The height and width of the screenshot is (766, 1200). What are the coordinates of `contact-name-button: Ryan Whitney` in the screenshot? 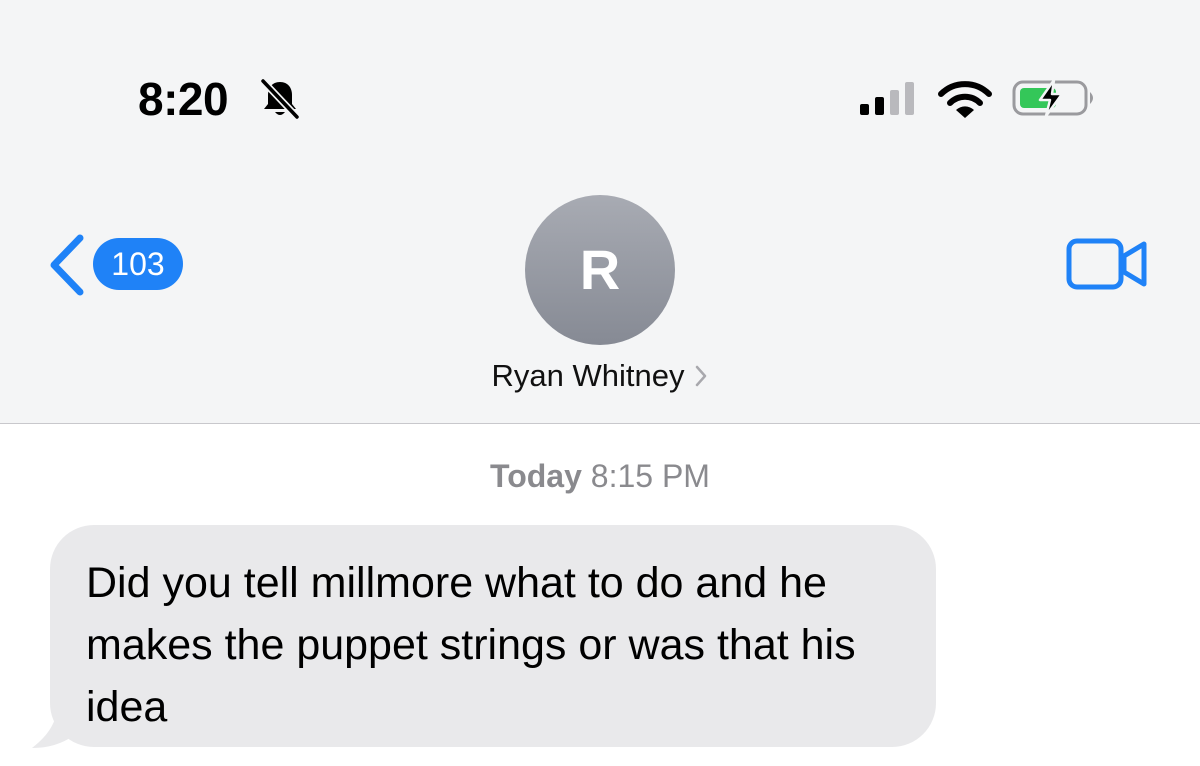 It's located at (600, 376).